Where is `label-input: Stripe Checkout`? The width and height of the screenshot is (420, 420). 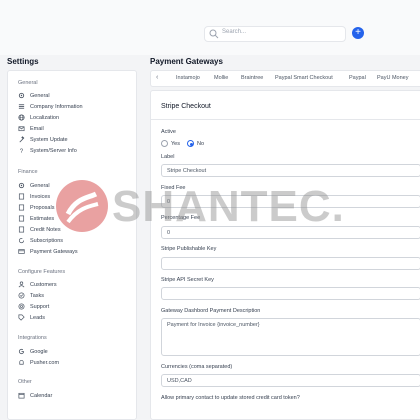
label-input: Stripe Checkout is located at coordinates (290, 170).